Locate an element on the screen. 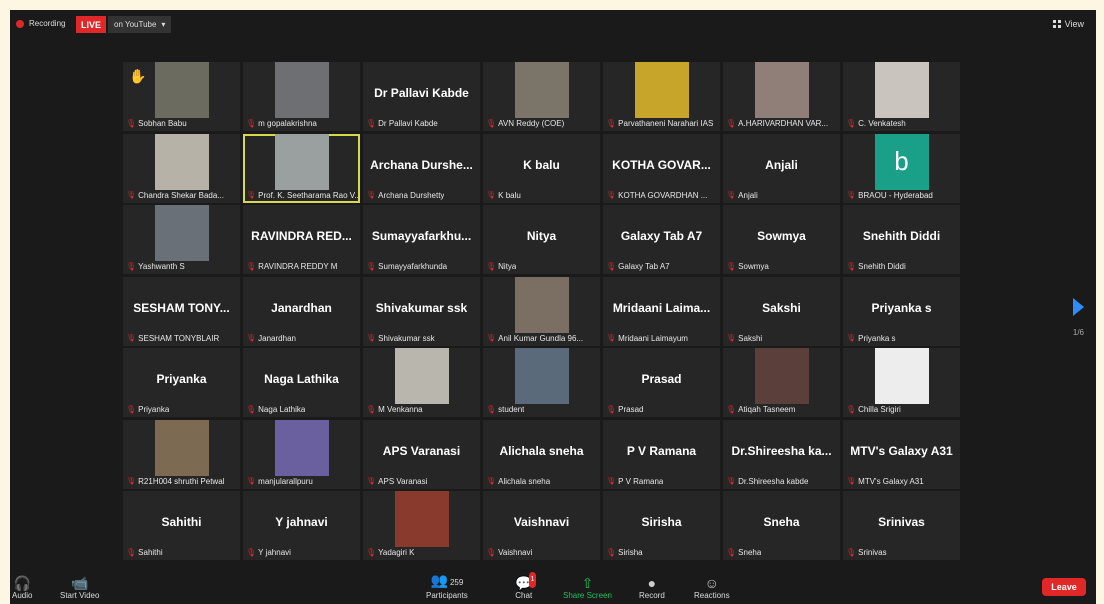  participant-tile: Y jahnavi 🎙 Y jahnavi is located at coordinates (301, 525).